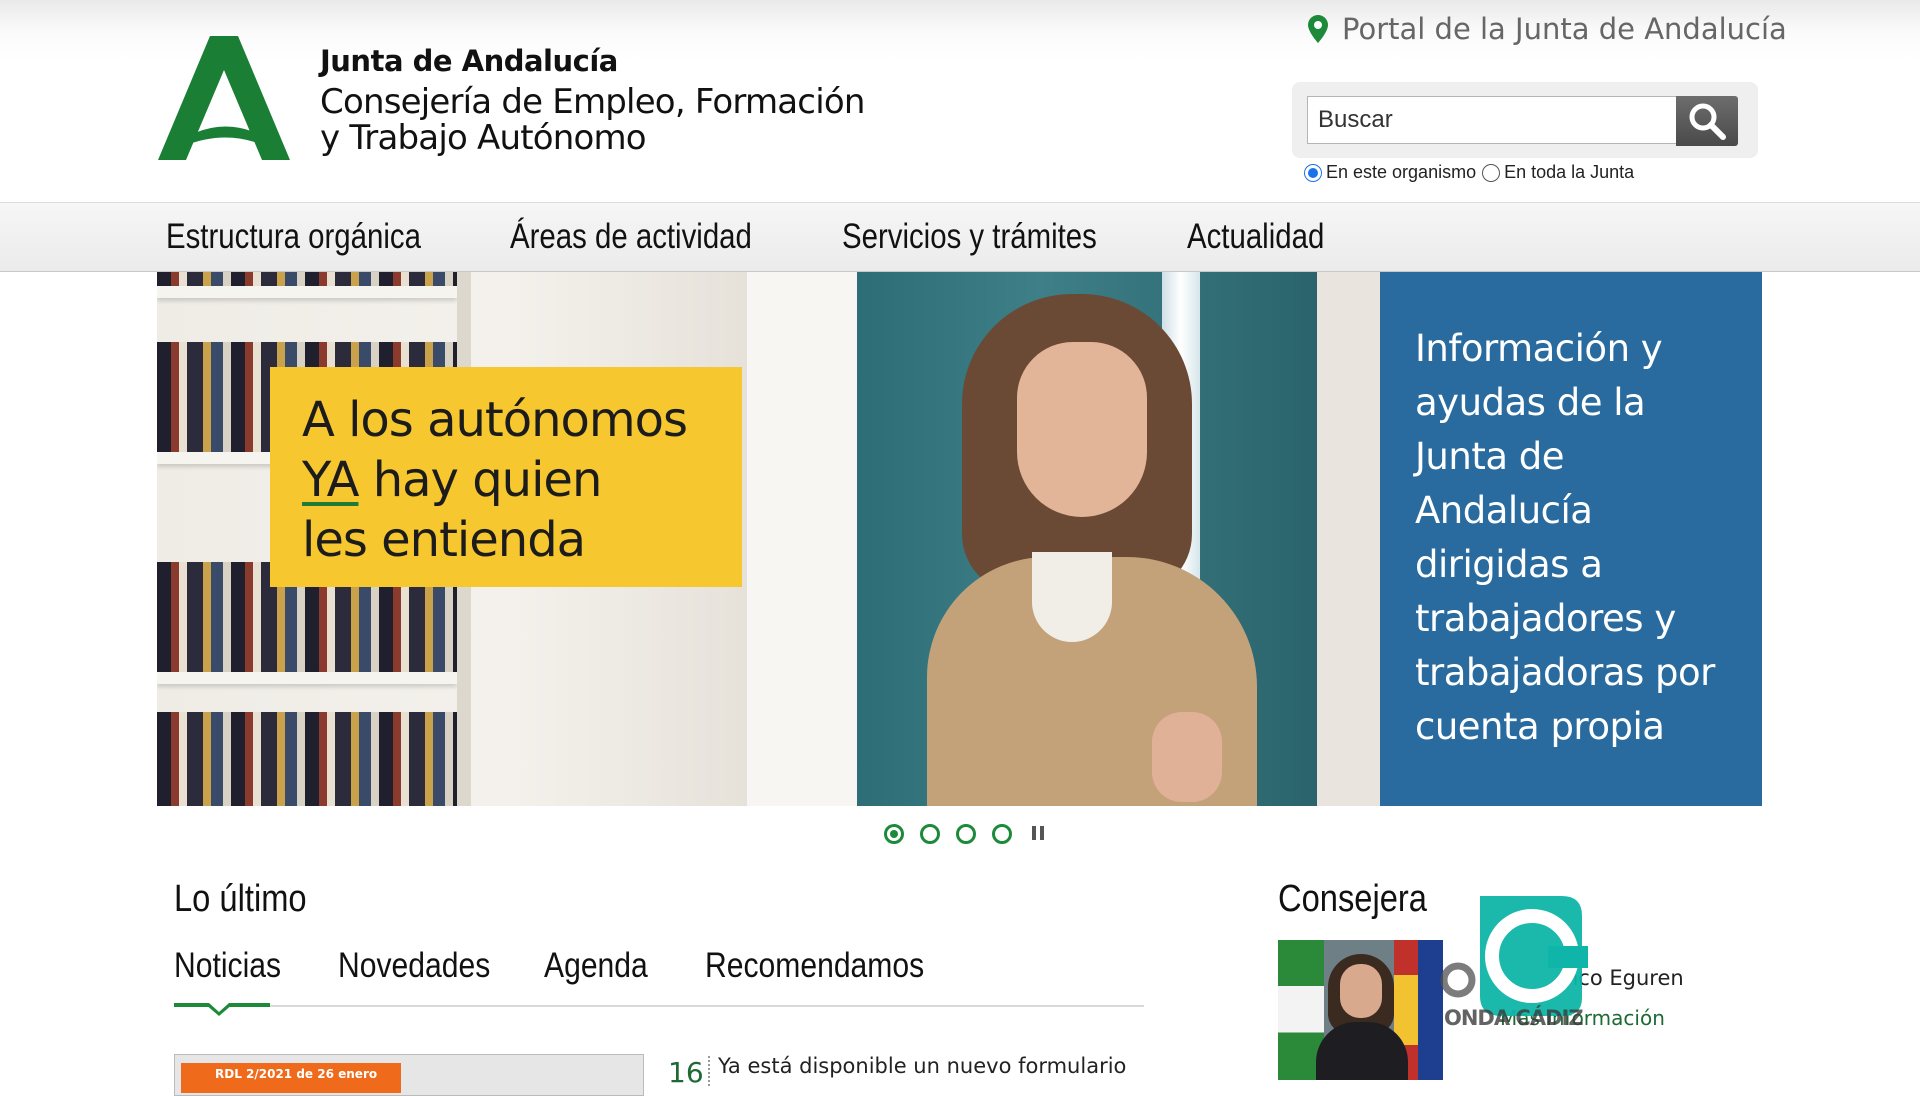 Image resolution: width=1920 pixels, height=1096 pixels. Describe the element at coordinates (240, 899) in the screenshot. I see `latest-title: Lo último` at that location.